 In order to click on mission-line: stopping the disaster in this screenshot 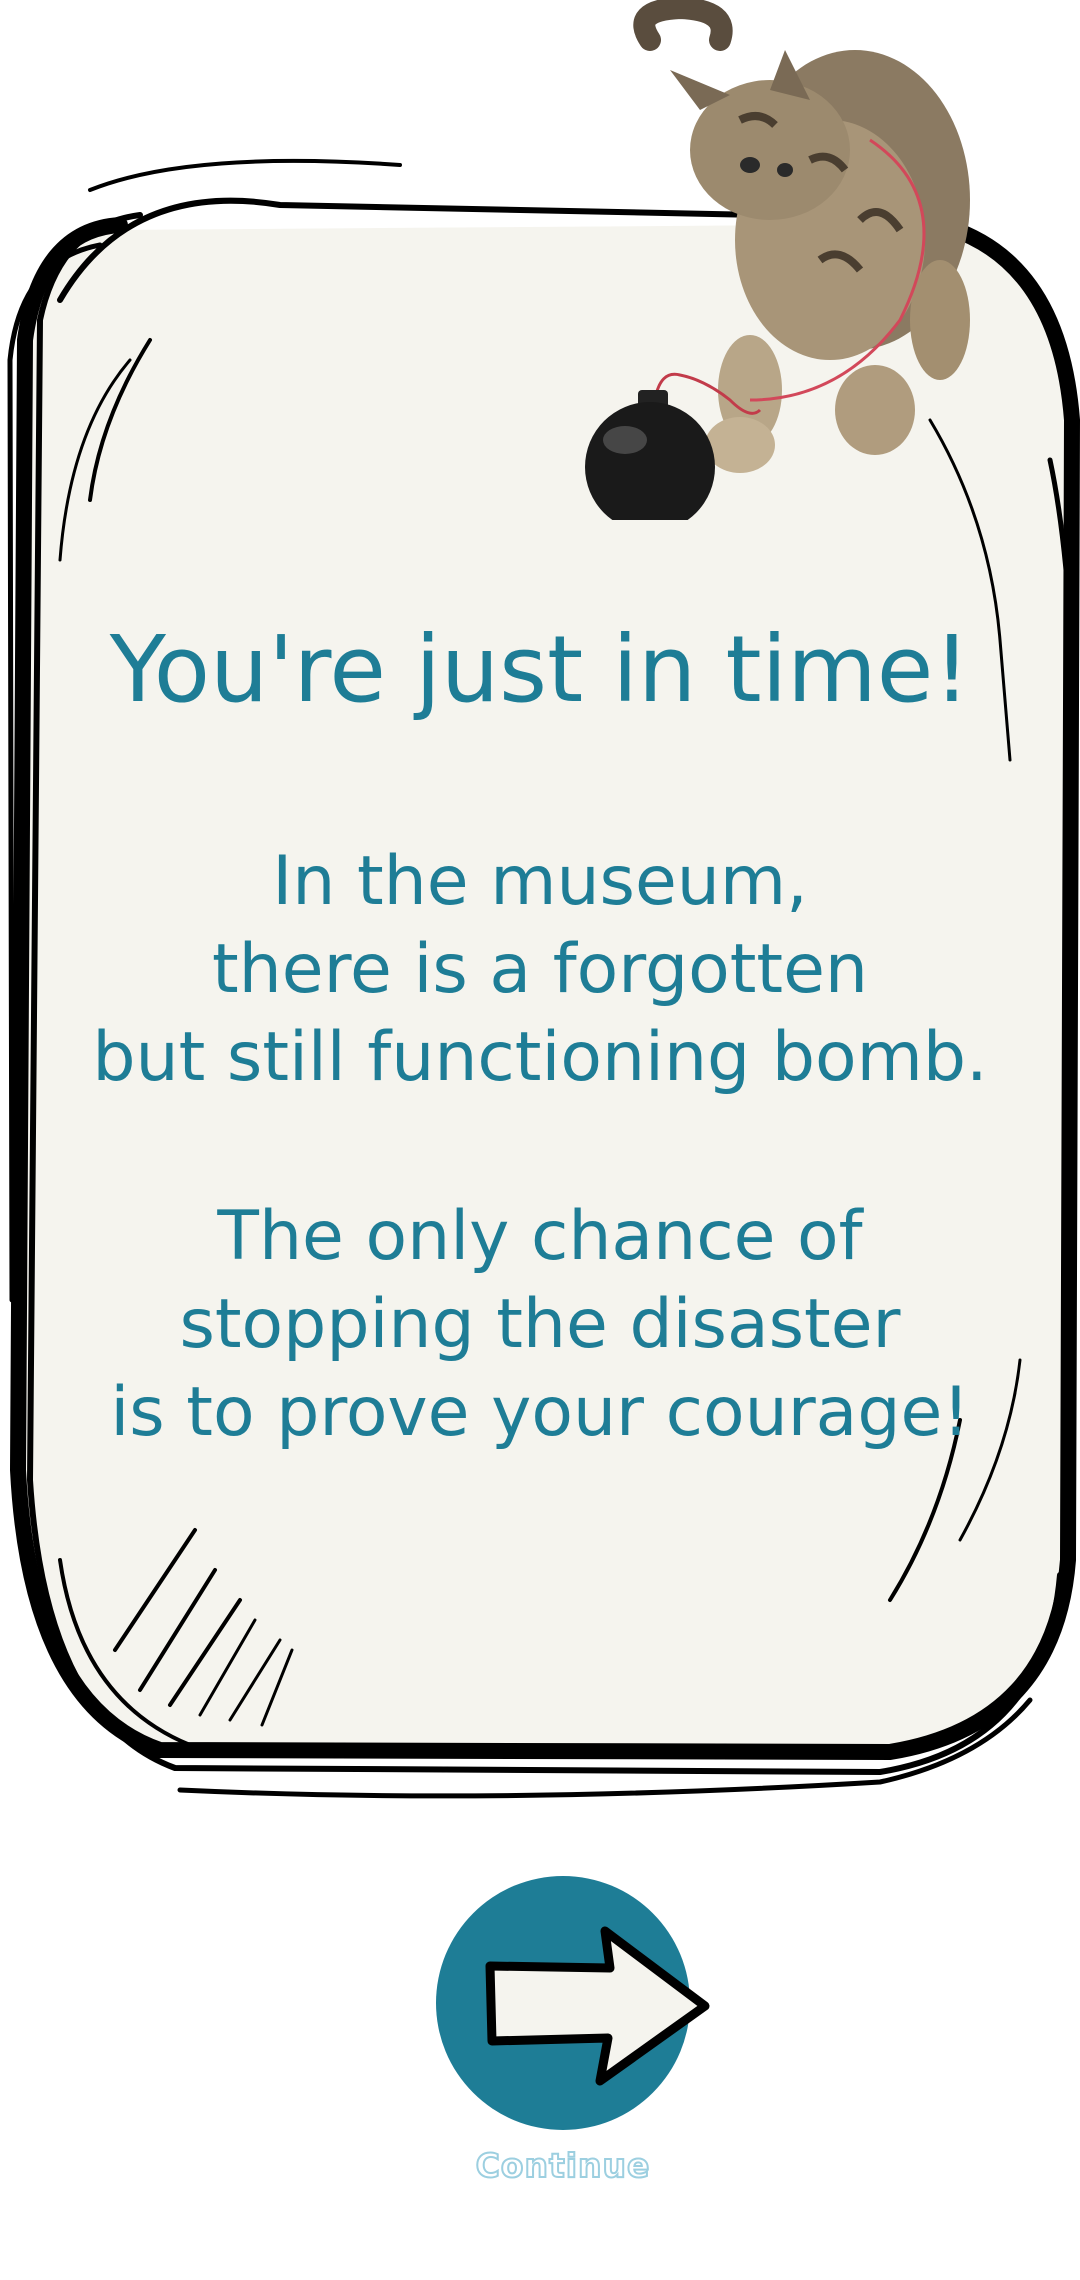, I will do `click(540, 1324)`.